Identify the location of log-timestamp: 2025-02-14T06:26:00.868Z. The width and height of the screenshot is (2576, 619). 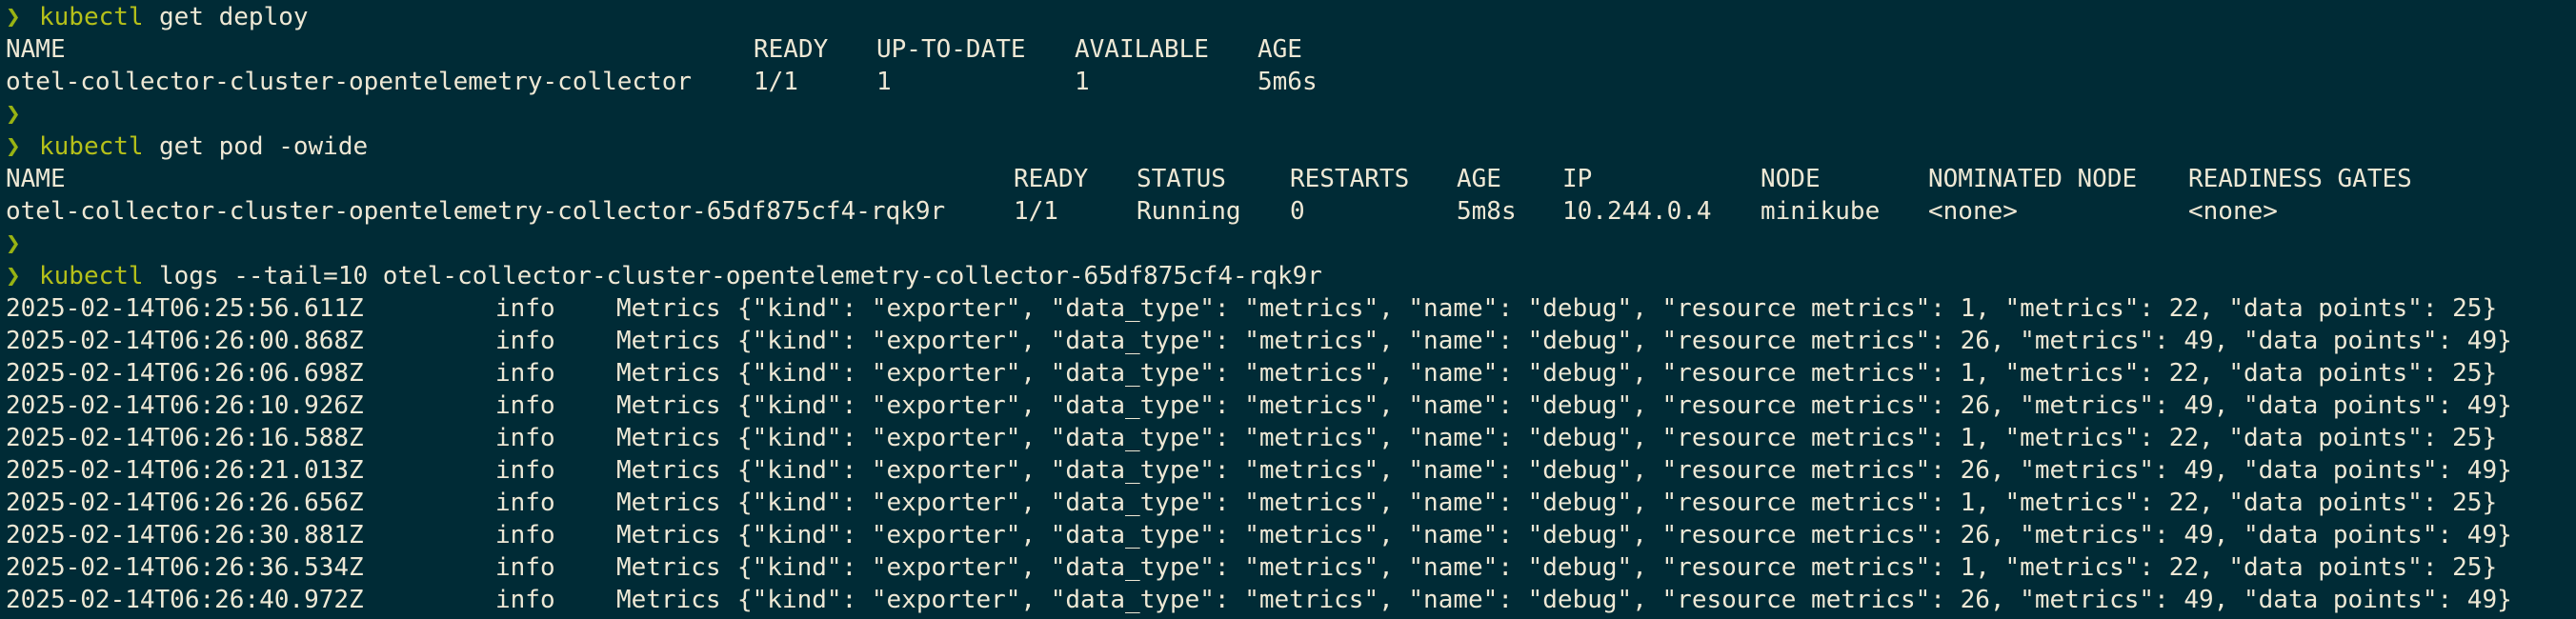
(185, 341).